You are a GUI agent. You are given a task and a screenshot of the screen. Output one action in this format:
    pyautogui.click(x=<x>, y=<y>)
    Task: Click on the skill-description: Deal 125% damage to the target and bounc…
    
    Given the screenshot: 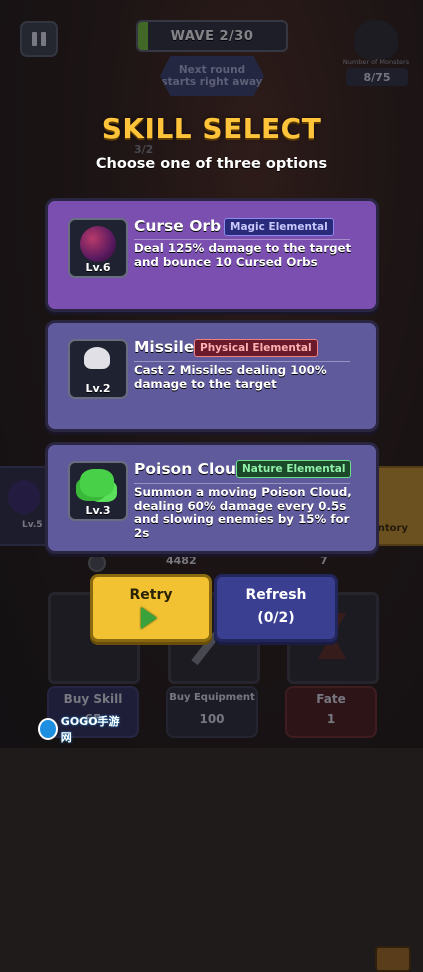 What is the action you would take?
    pyautogui.click(x=243, y=255)
    